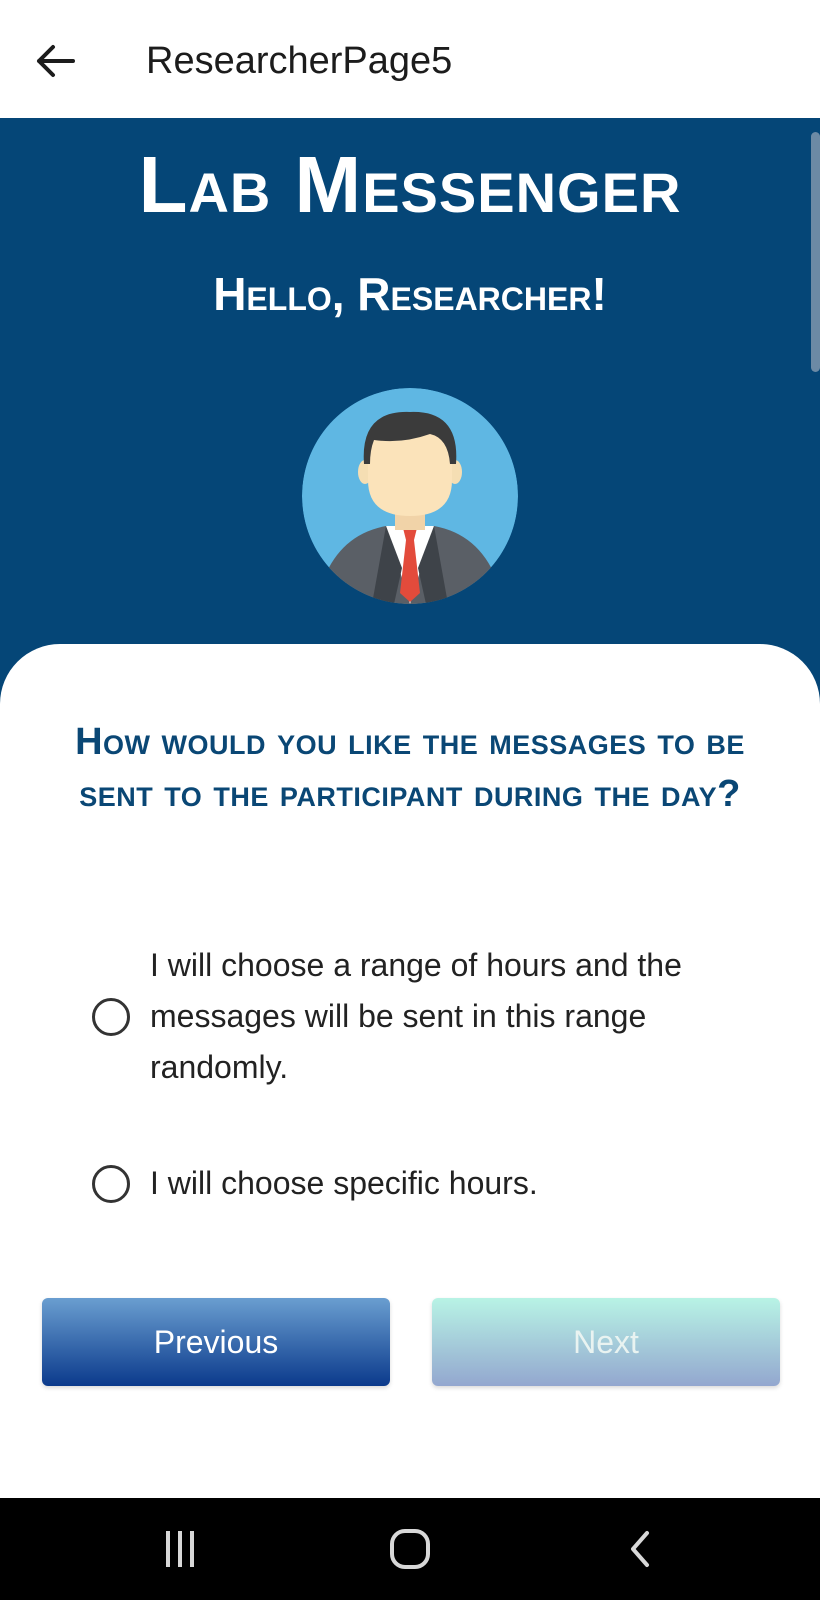  Describe the element at coordinates (344, 1183) in the screenshot. I see `option-label: I will choose specific hours.` at that location.